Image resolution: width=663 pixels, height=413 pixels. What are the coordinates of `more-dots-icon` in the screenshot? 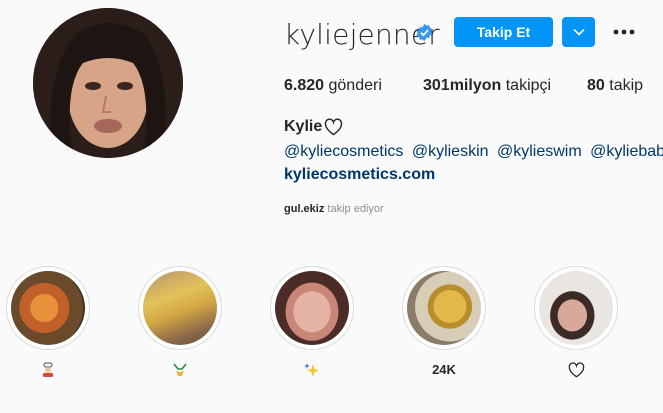 It's located at (624, 32).